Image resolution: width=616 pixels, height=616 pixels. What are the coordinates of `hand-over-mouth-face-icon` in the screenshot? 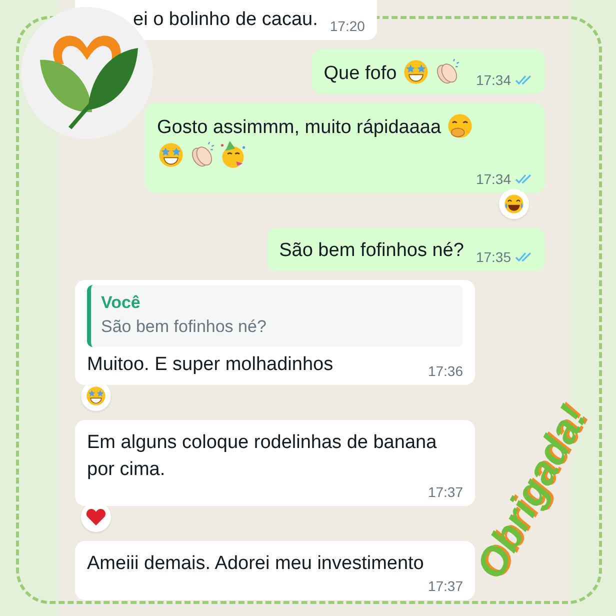 It's located at (460, 126).